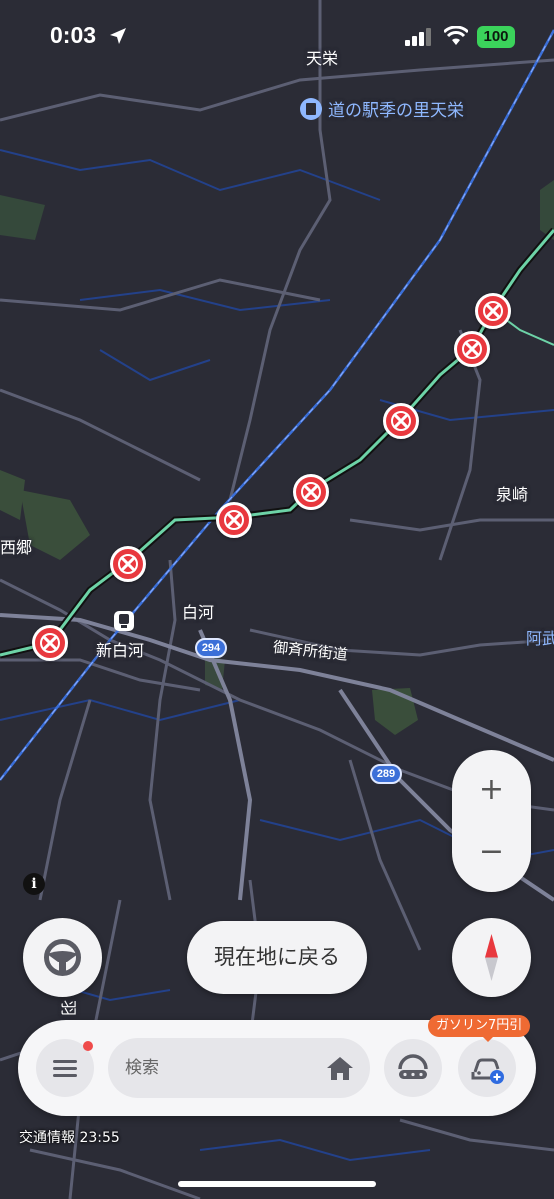  What do you see at coordinates (418, 37) in the screenshot?
I see `signal-icon` at bounding box center [418, 37].